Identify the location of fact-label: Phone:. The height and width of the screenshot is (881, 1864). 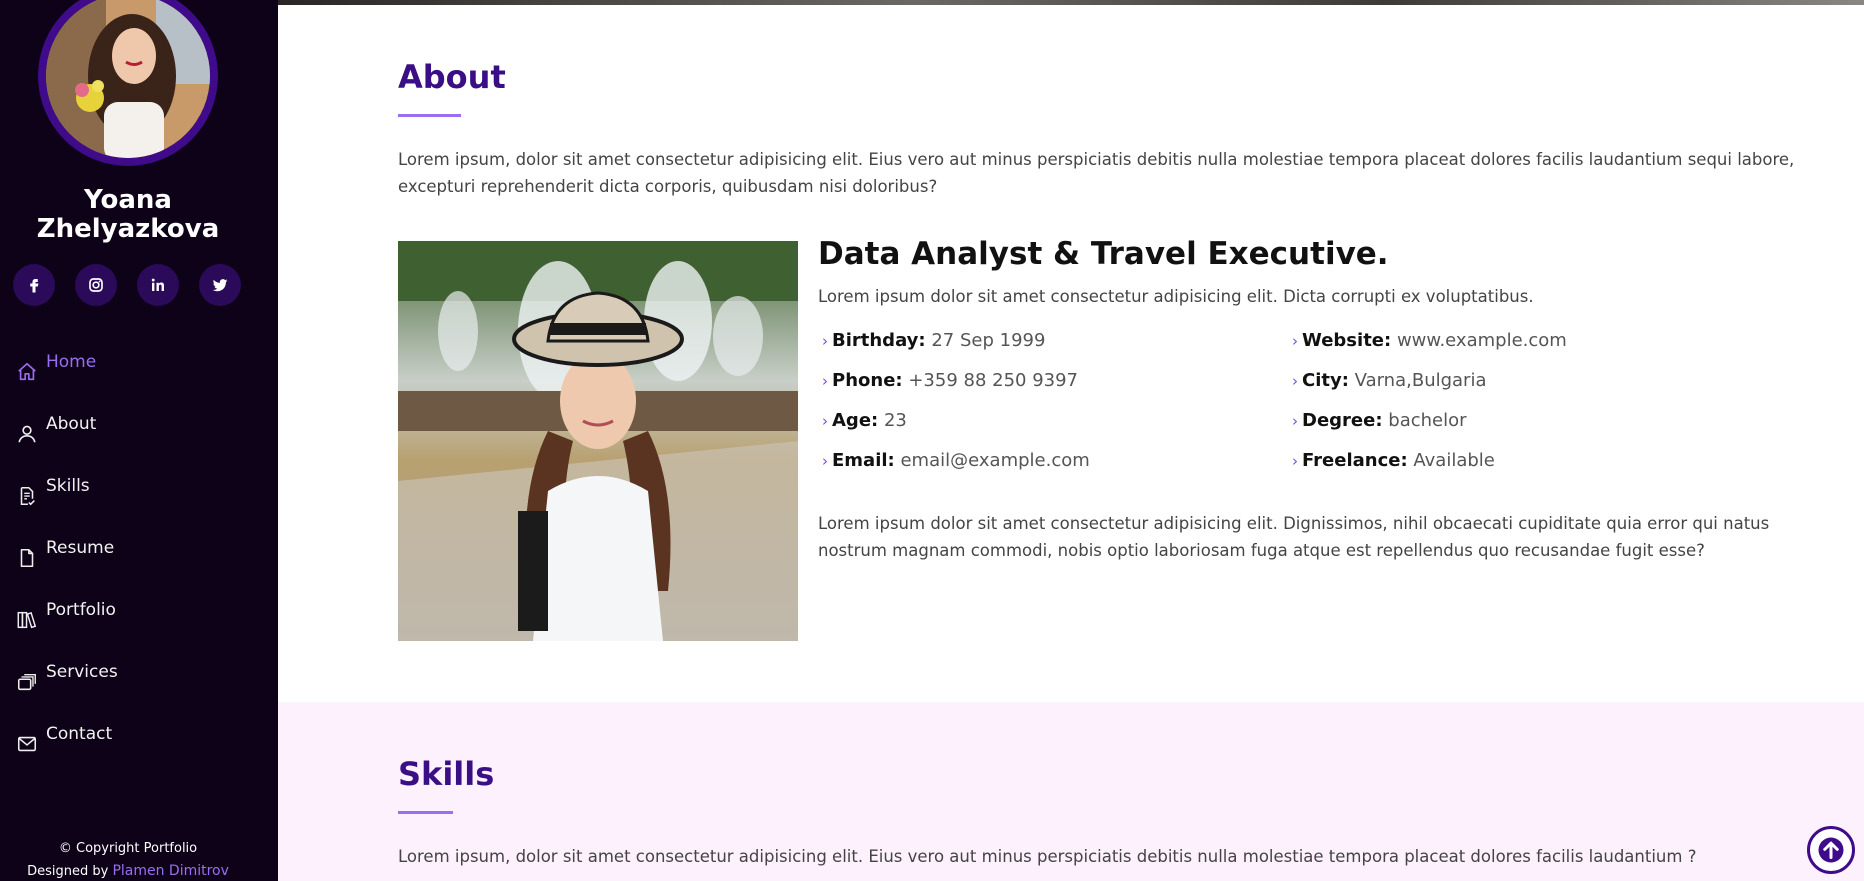
(867, 380).